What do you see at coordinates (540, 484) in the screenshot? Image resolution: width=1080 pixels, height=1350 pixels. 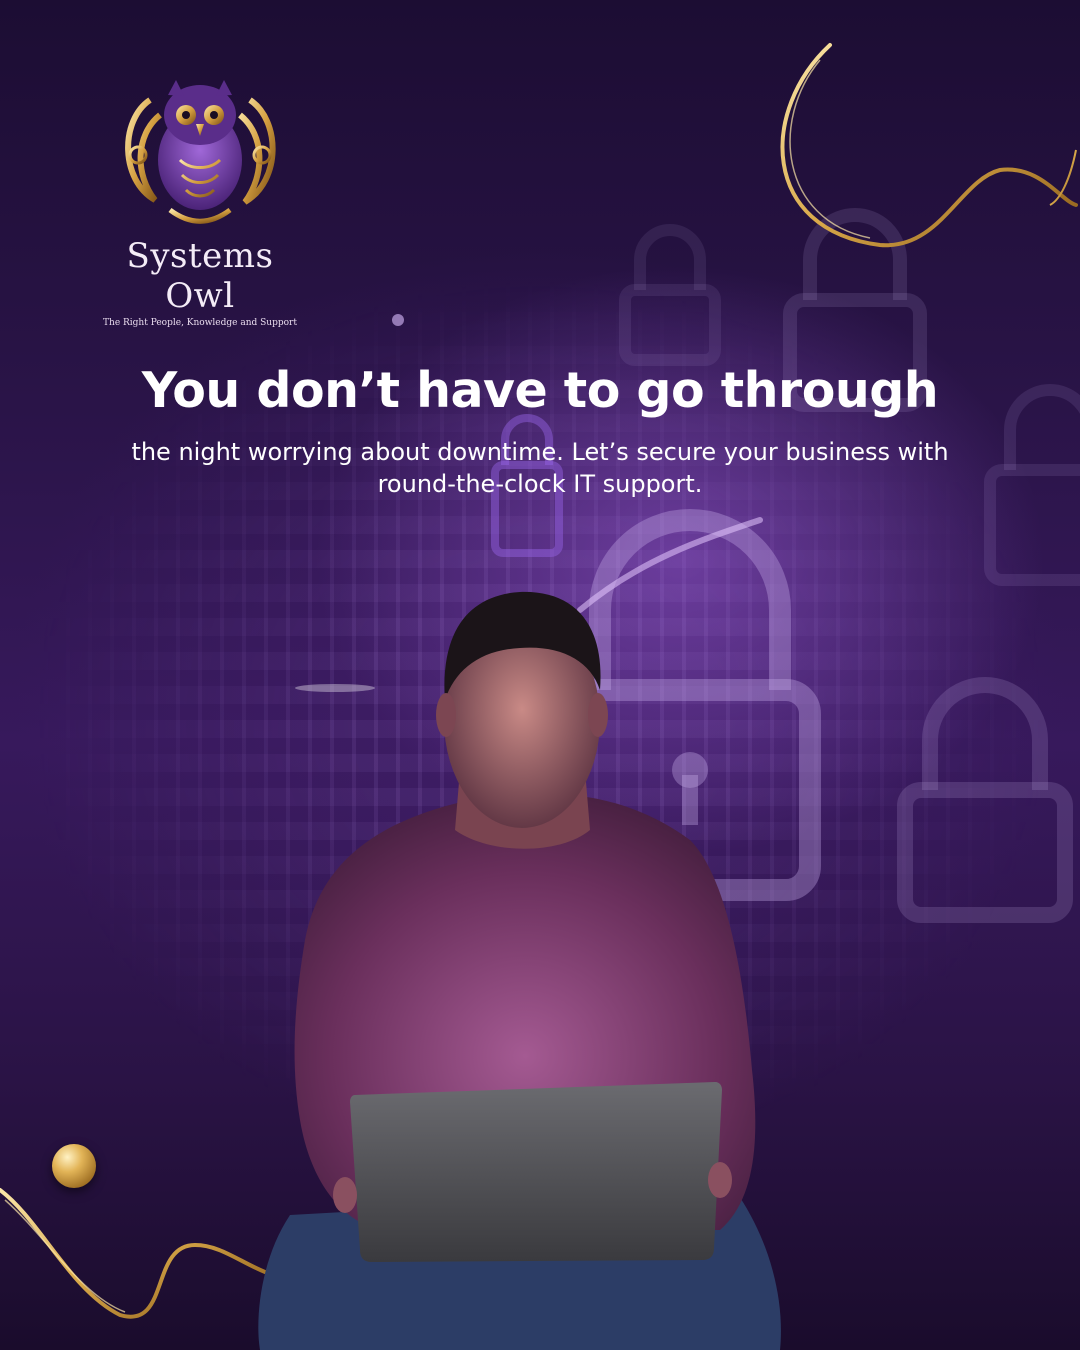 I see `subtext-line-2: round-the-clock IT support.` at bounding box center [540, 484].